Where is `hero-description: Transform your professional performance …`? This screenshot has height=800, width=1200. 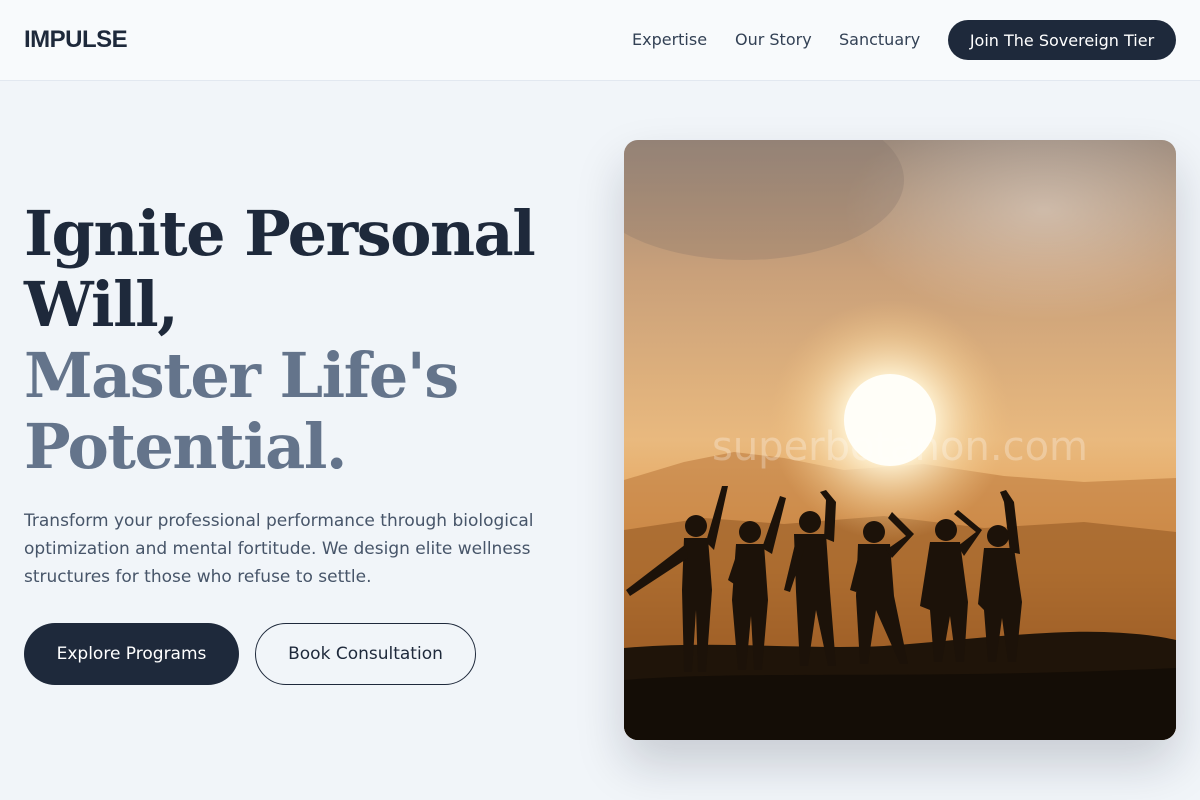 hero-description: Transform your professional performance … is located at coordinates (279, 549).